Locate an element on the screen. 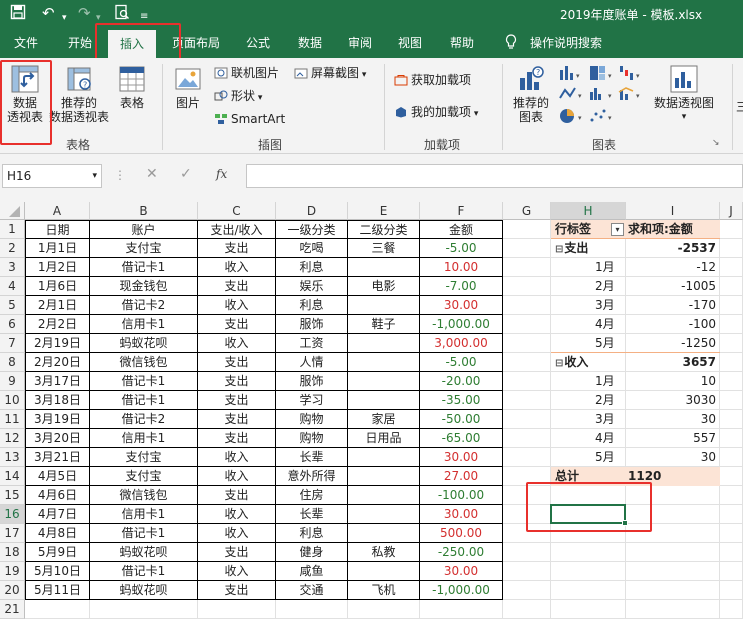 This screenshot has height=630, width=743. table-cell: 3月17日 is located at coordinates (57, 381).